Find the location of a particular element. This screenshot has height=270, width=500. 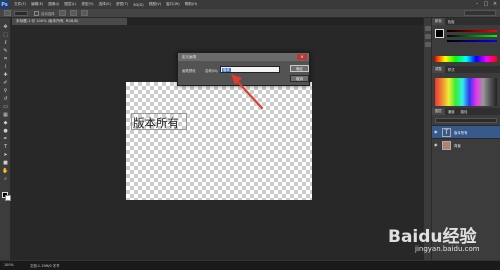

window-controls: – □ × is located at coordinates (486, 4).